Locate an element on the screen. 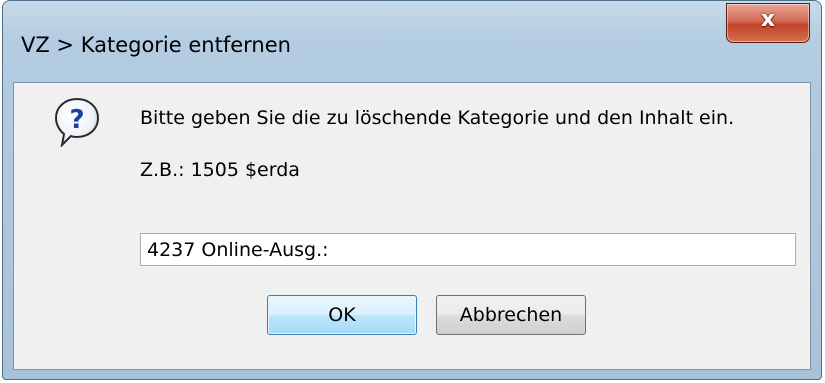 The width and height of the screenshot is (825, 383). ok-button: OK is located at coordinates (342, 315).